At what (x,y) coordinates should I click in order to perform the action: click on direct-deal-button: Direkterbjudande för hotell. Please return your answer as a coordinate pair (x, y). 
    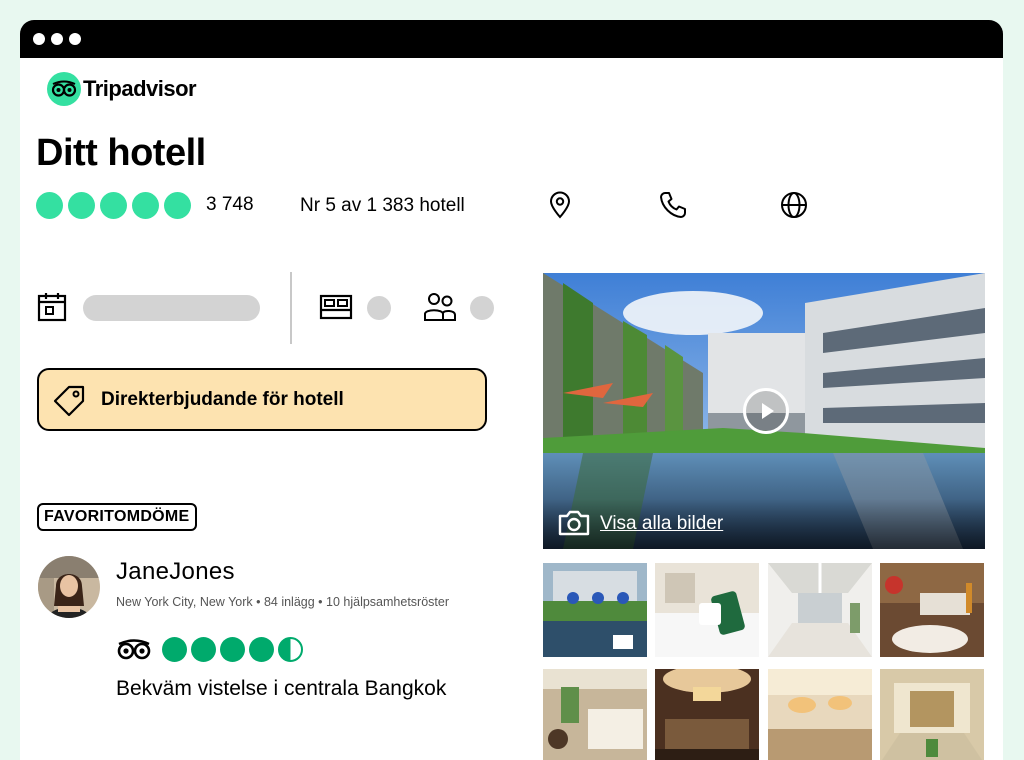
    Looking at the image, I should click on (262, 399).